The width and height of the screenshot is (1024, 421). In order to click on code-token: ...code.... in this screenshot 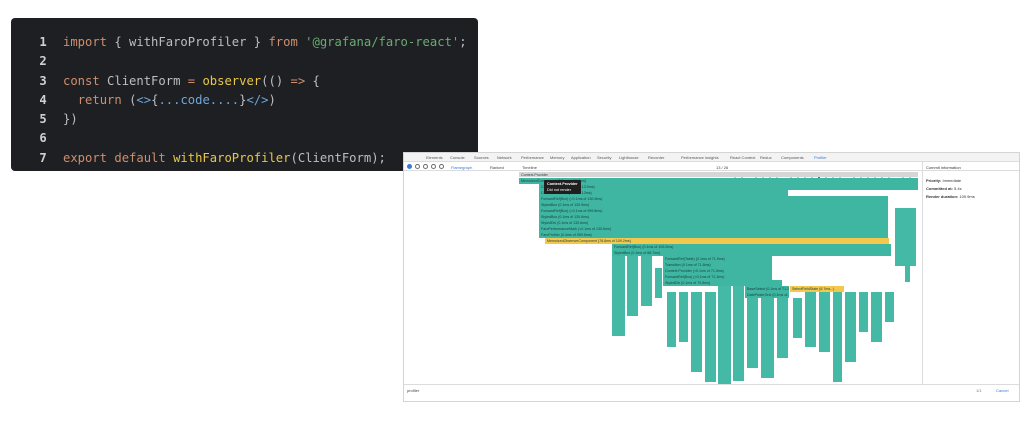, I will do `click(199, 99)`.